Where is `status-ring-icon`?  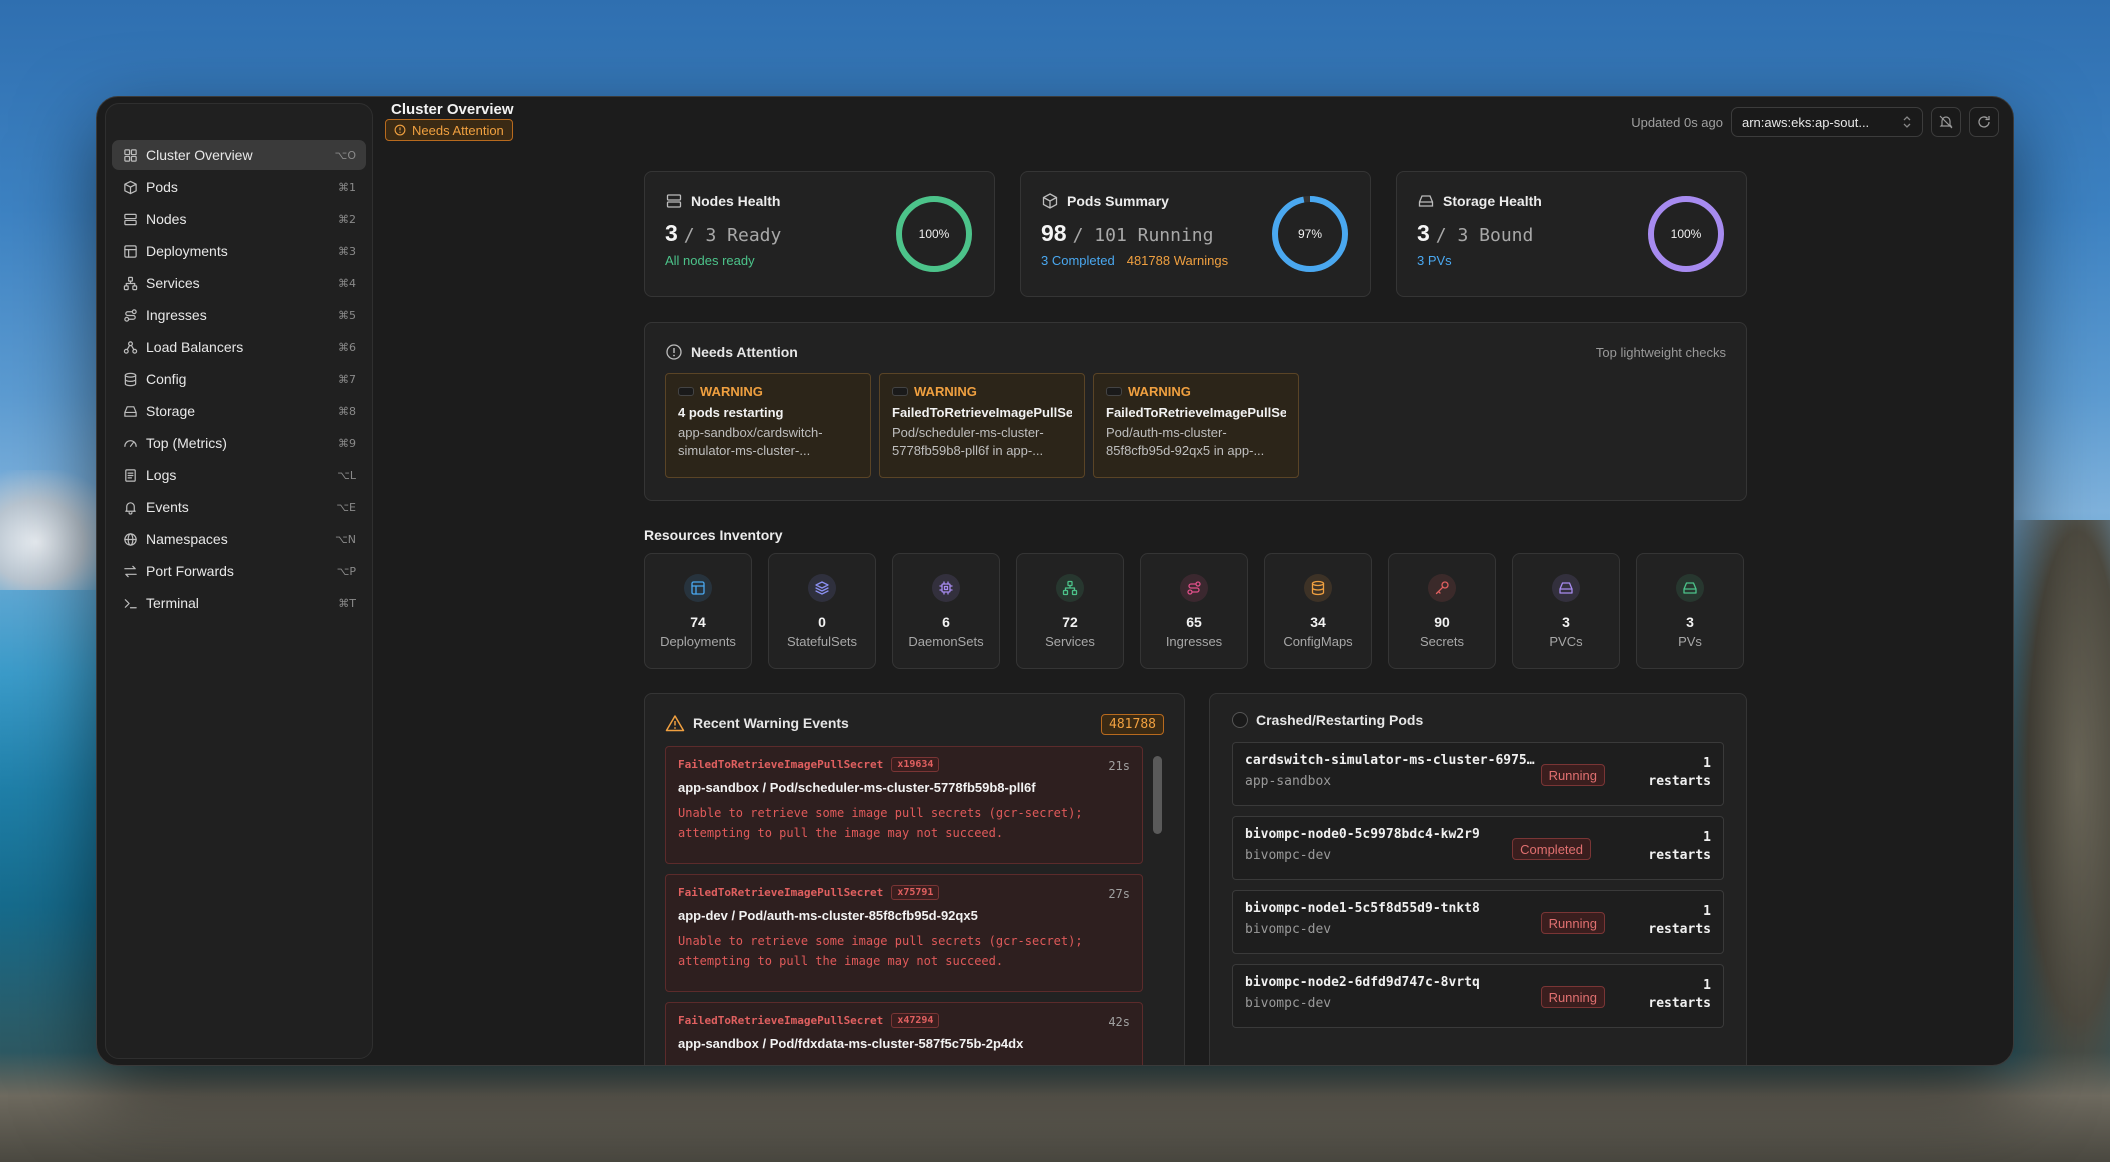 status-ring-icon is located at coordinates (1240, 720).